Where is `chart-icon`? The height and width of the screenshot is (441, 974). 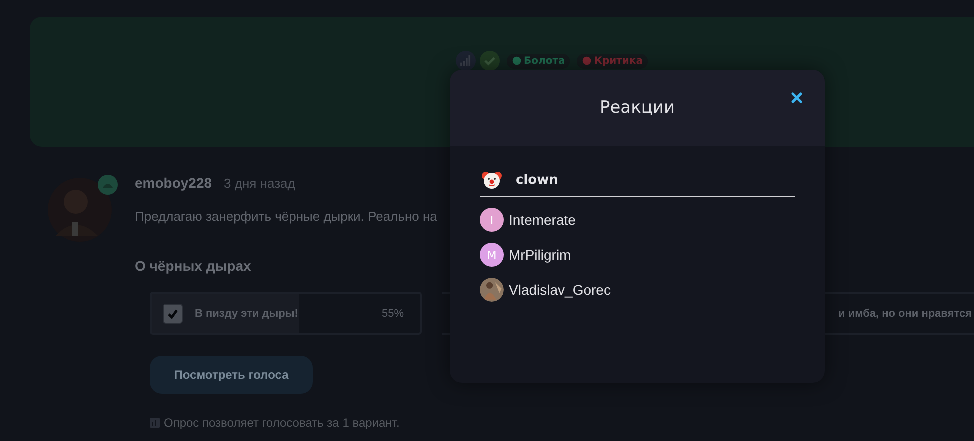
chart-icon is located at coordinates (155, 423).